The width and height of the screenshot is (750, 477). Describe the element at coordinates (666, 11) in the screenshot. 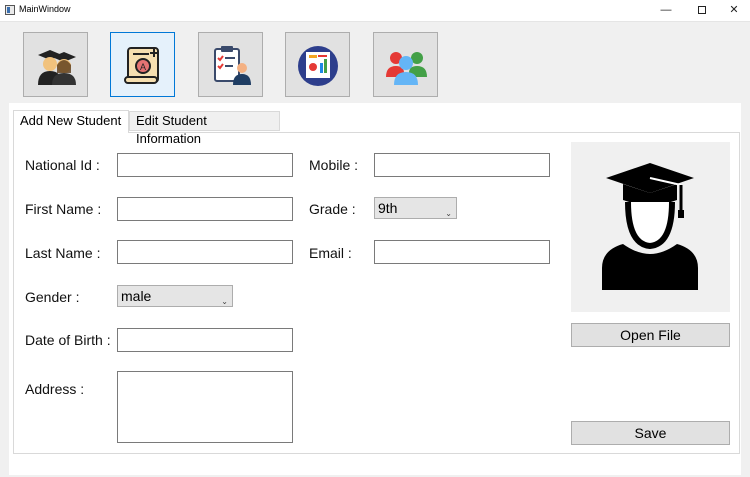

I see `minimize-button: —` at that location.